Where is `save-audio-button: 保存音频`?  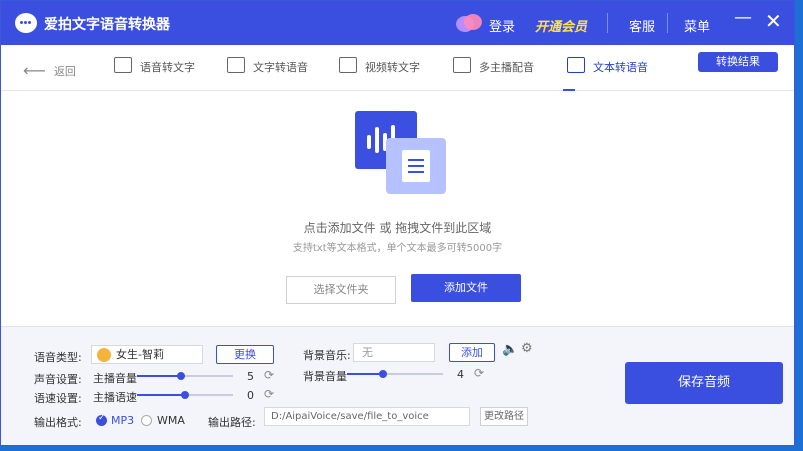 save-audio-button: 保存音频 is located at coordinates (704, 383).